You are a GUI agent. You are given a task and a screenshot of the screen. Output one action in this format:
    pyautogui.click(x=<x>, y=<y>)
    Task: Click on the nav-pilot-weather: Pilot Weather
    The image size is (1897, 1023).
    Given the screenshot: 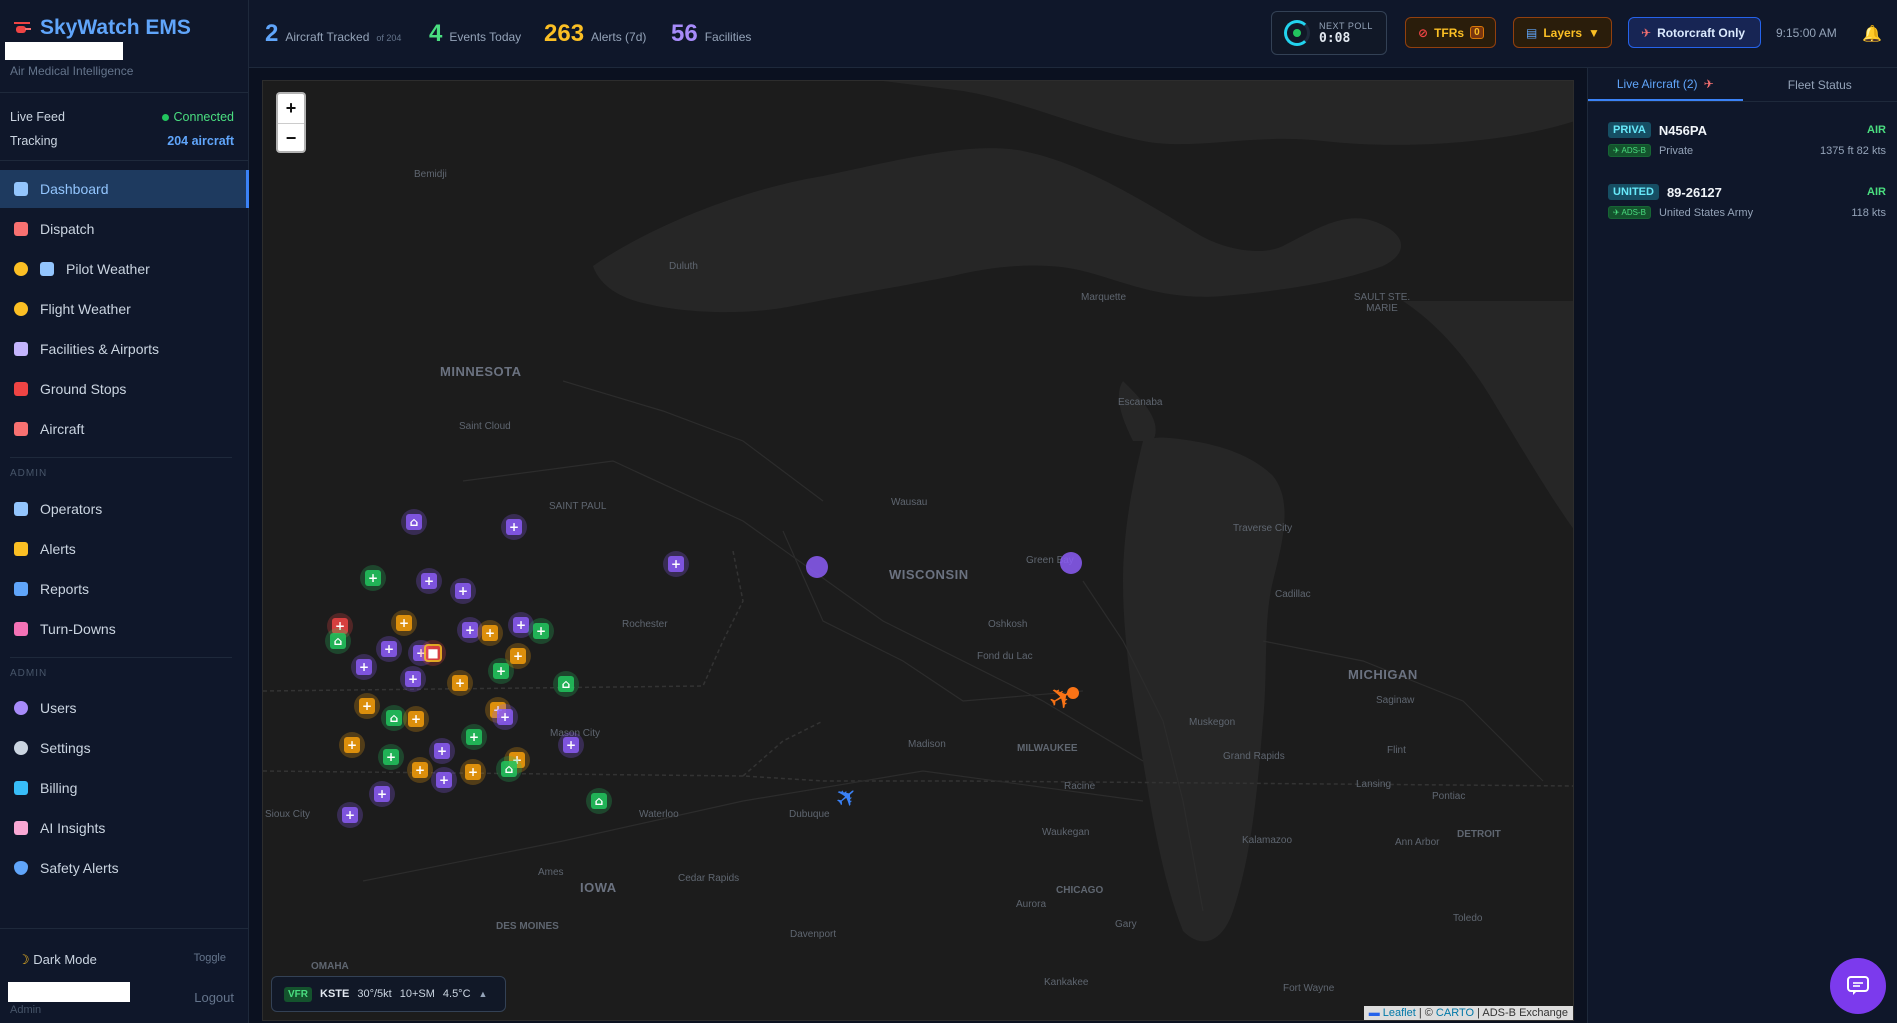 What is the action you would take?
    pyautogui.click(x=124, y=269)
    